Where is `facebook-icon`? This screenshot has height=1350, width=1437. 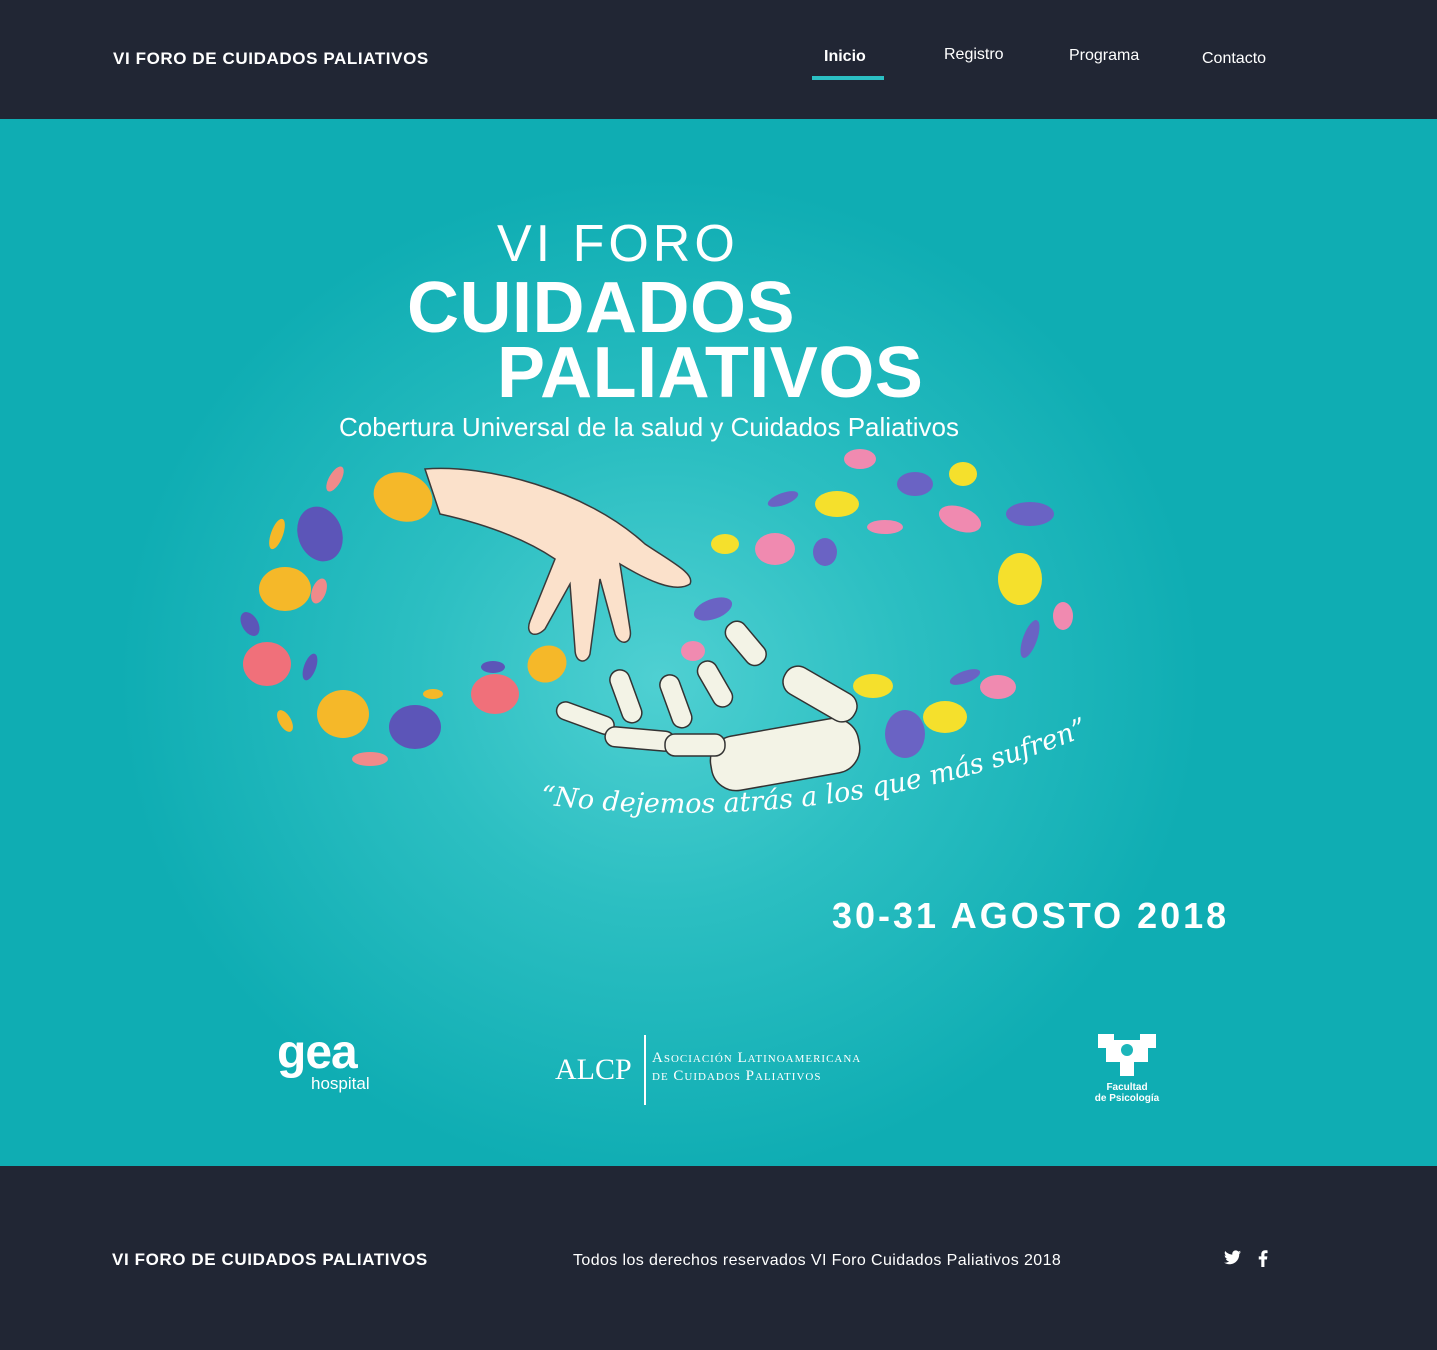 facebook-icon is located at coordinates (1268, 1260).